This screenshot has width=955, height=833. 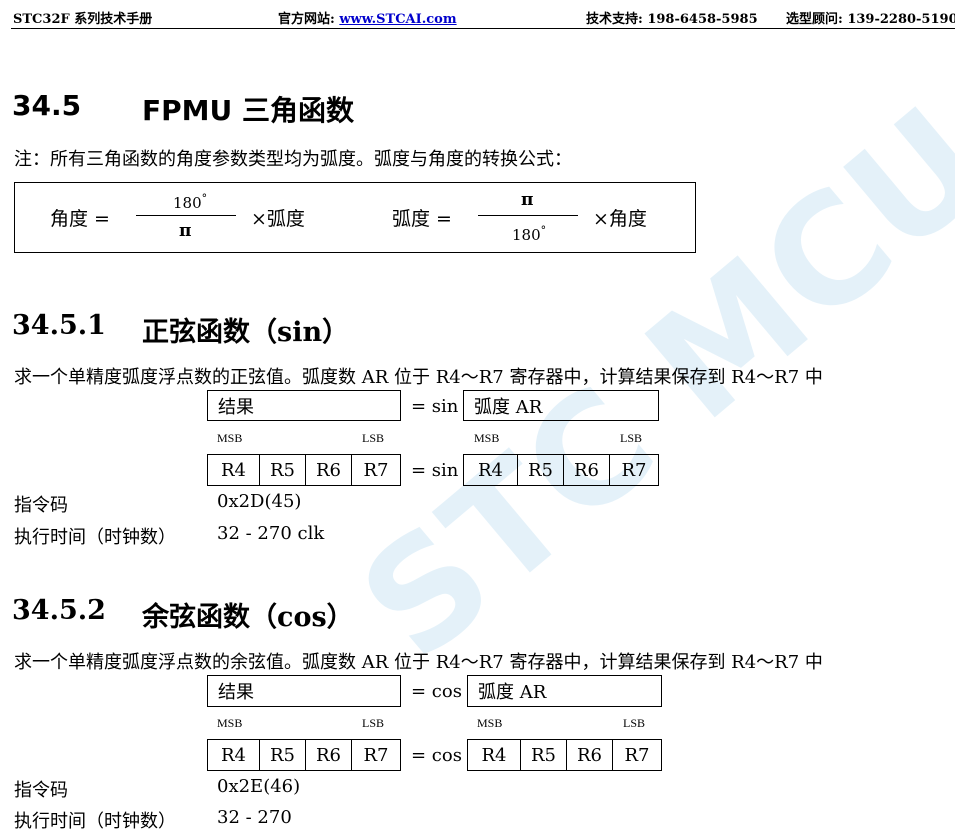 I want to click on cos-arg-reg-r6: R6, so click(x=589, y=755).